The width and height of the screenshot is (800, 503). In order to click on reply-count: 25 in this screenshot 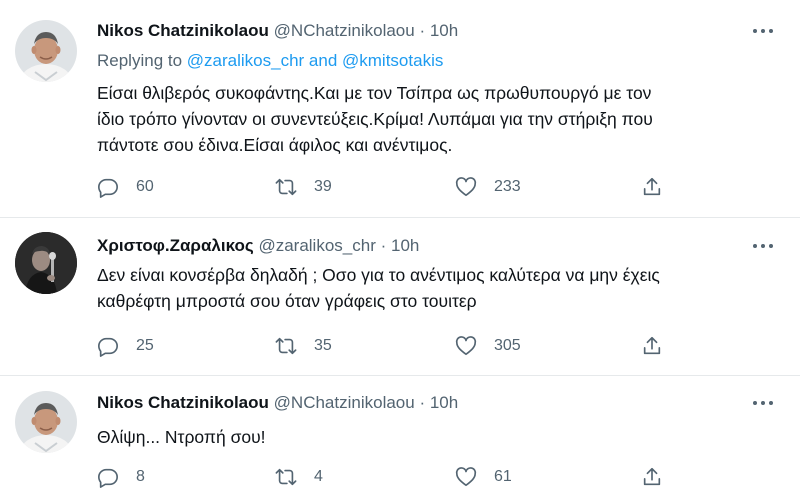, I will do `click(145, 345)`.